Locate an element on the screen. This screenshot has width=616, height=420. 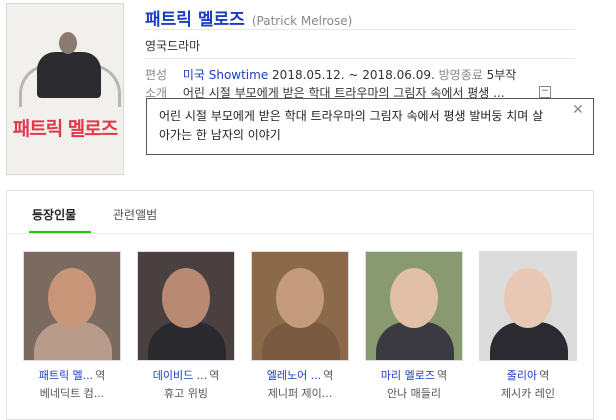
actor-name: 안나 매들리 is located at coordinates (414, 393).